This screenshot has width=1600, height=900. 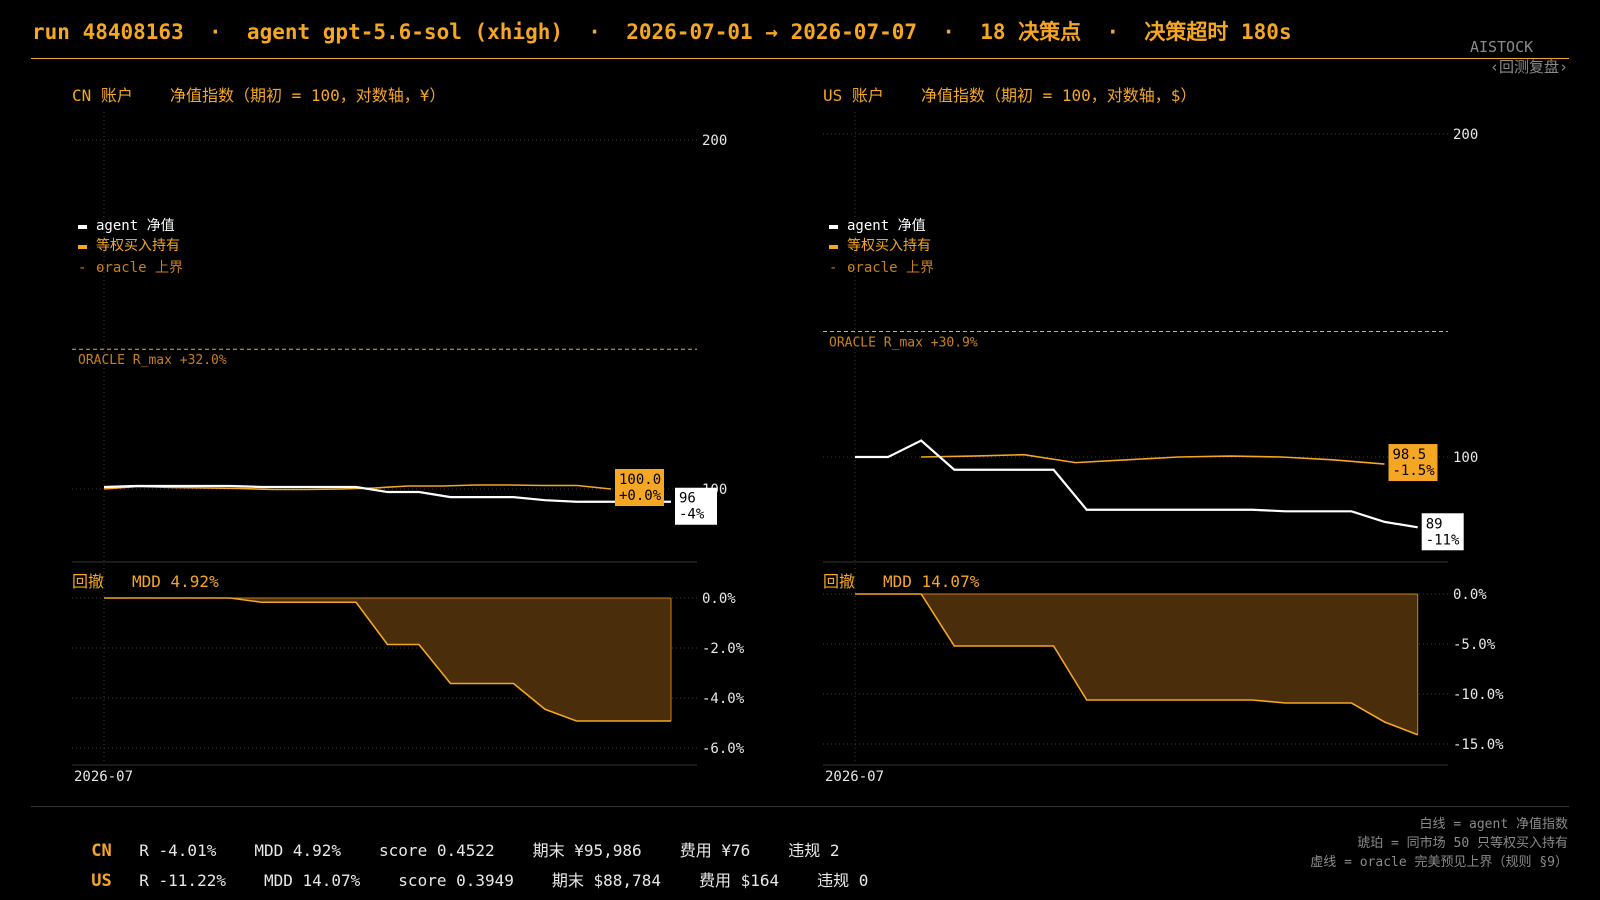 I want to click on end-label-agent-value: 96, so click(x=687, y=499).